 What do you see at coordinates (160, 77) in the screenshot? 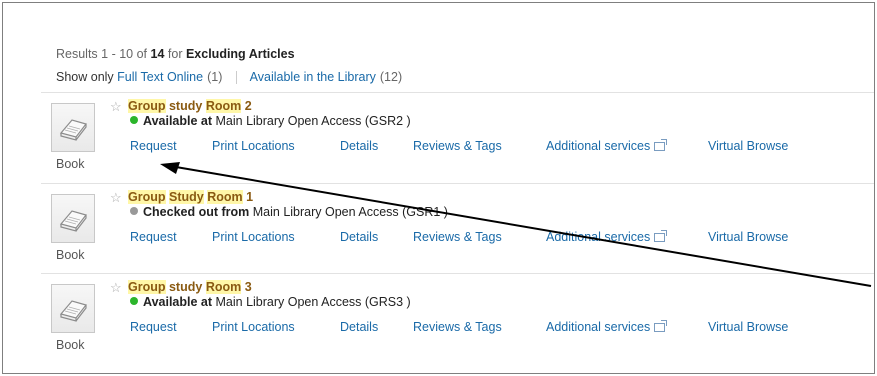
I see `filter-full-text-online: Full Text Online` at bounding box center [160, 77].